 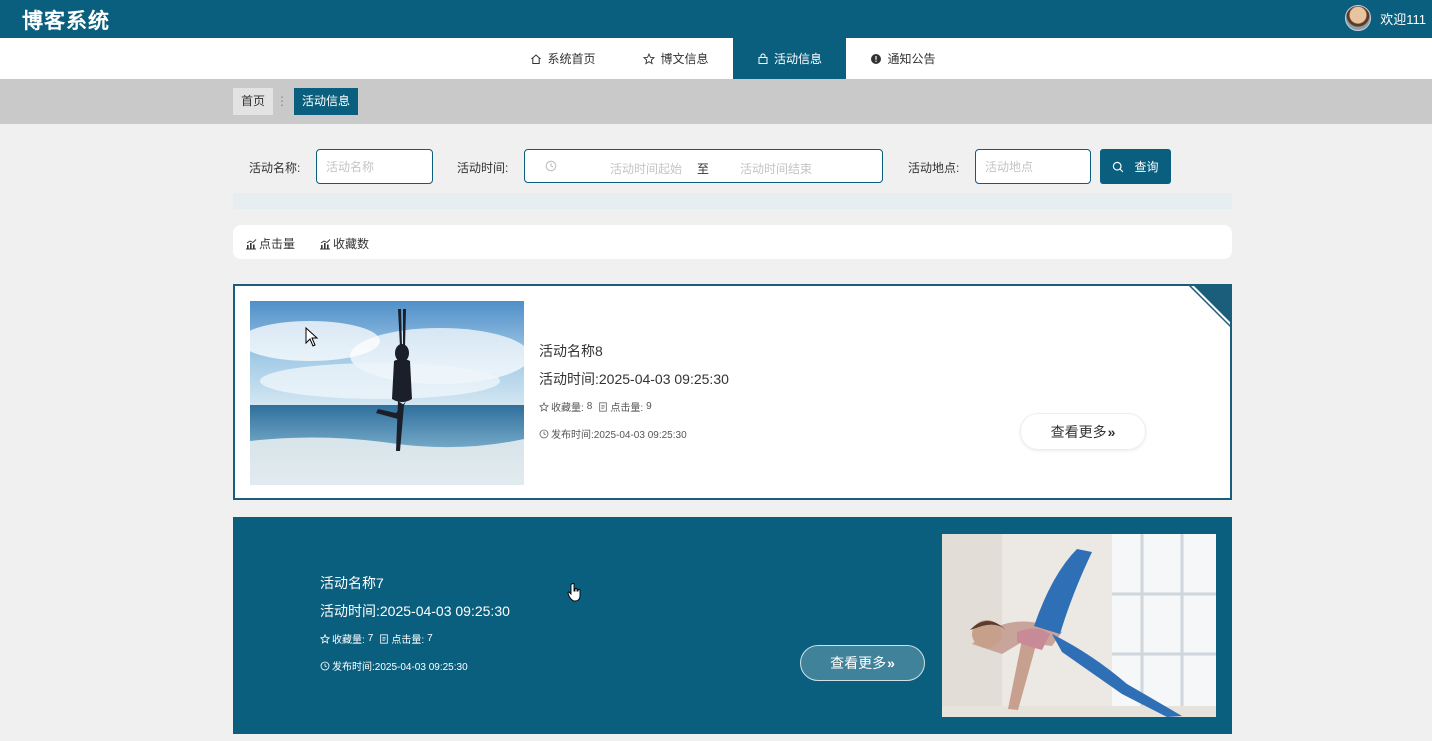 What do you see at coordinates (732, 201) in the screenshot?
I see `divider` at bounding box center [732, 201].